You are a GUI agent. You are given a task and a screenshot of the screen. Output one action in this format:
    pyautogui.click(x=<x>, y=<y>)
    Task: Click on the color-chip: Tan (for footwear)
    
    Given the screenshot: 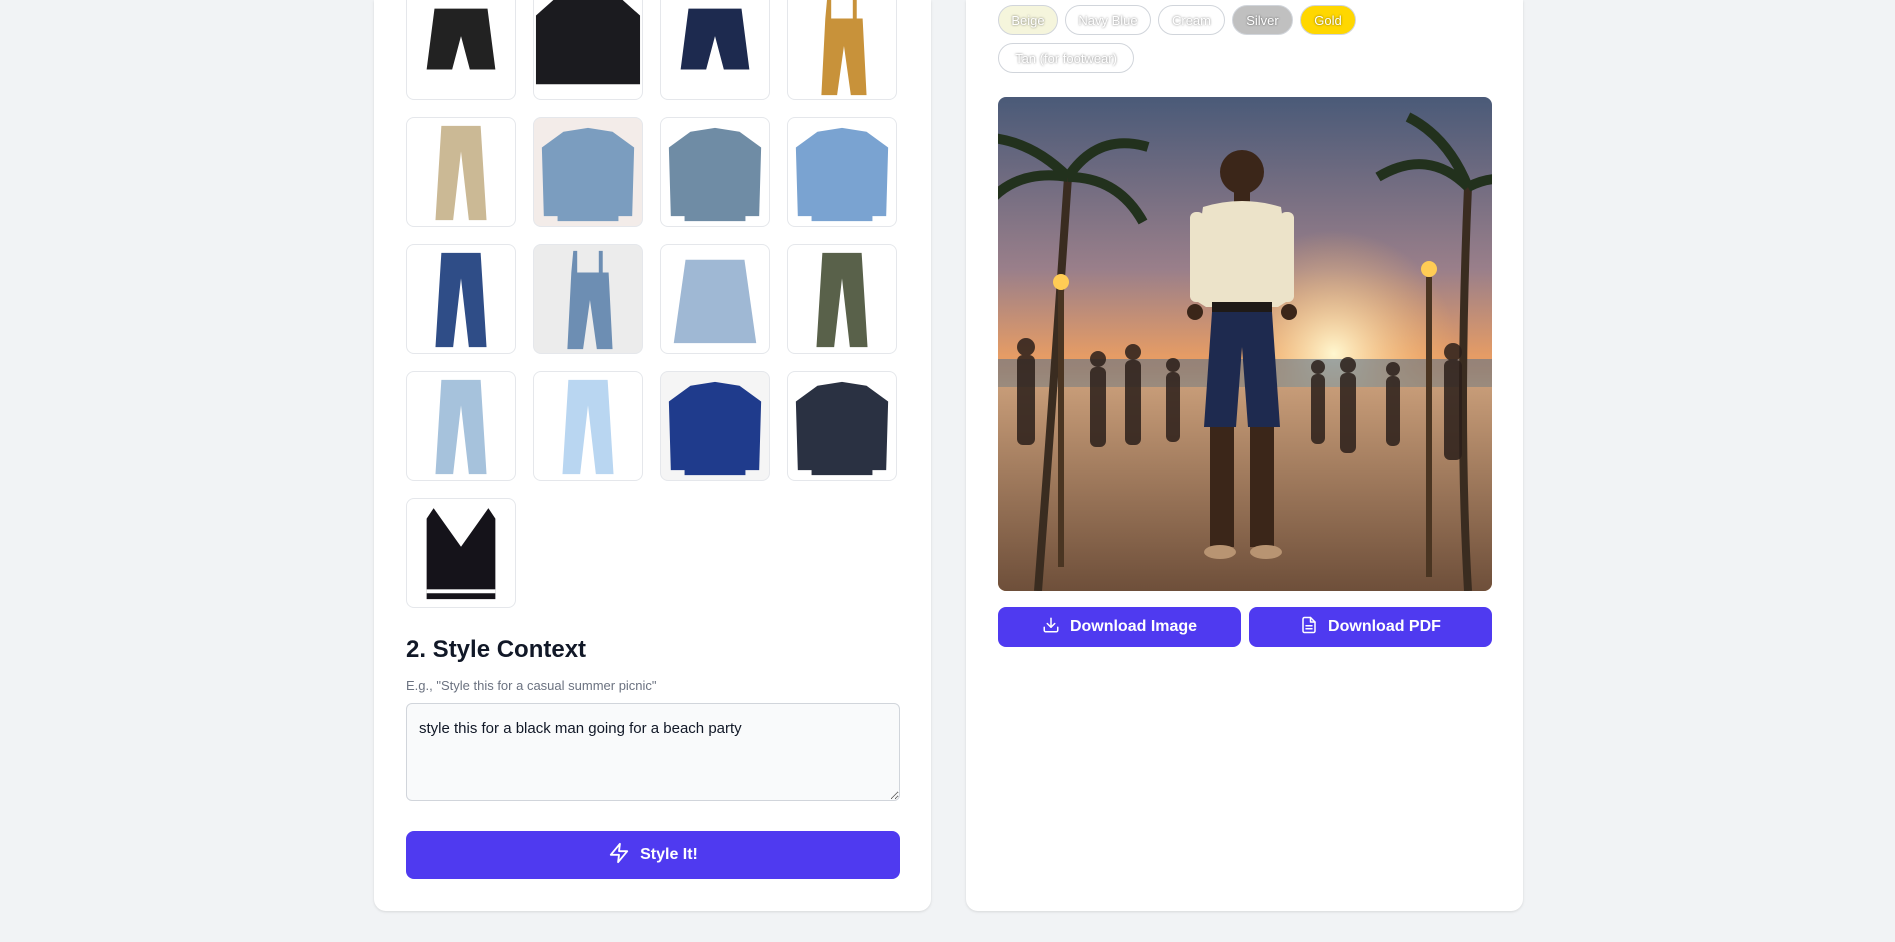 What is the action you would take?
    pyautogui.click(x=1066, y=58)
    